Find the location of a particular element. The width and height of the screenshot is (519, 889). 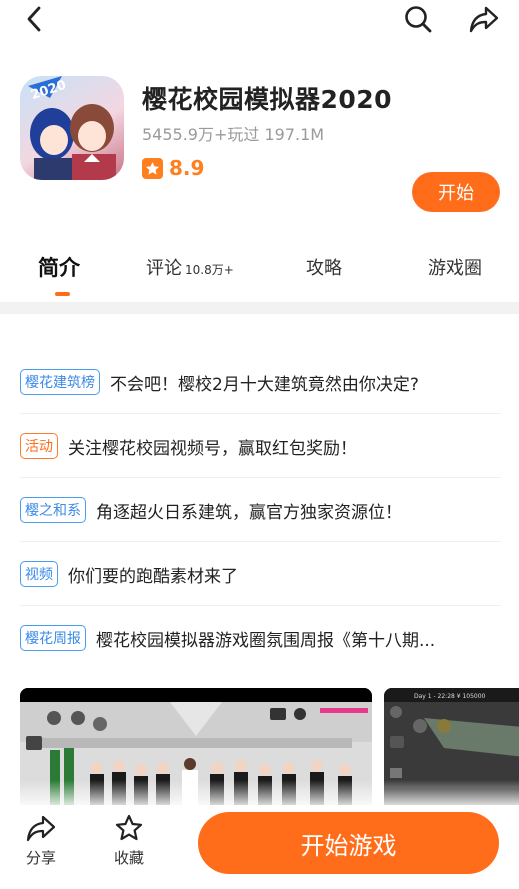

news-tag: 视频 is located at coordinates (39, 574).